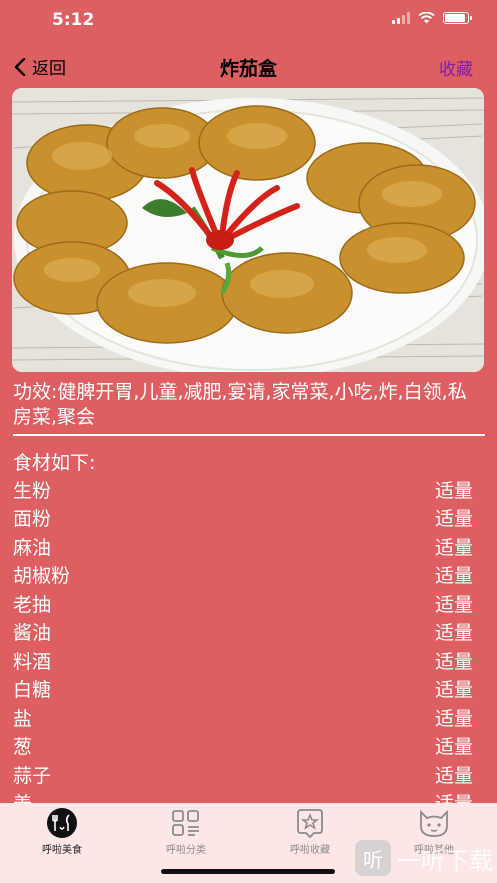 Image resolution: width=497 pixels, height=883 pixels. Describe the element at coordinates (73, 20) in the screenshot. I see `status-time: 5:12` at that location.